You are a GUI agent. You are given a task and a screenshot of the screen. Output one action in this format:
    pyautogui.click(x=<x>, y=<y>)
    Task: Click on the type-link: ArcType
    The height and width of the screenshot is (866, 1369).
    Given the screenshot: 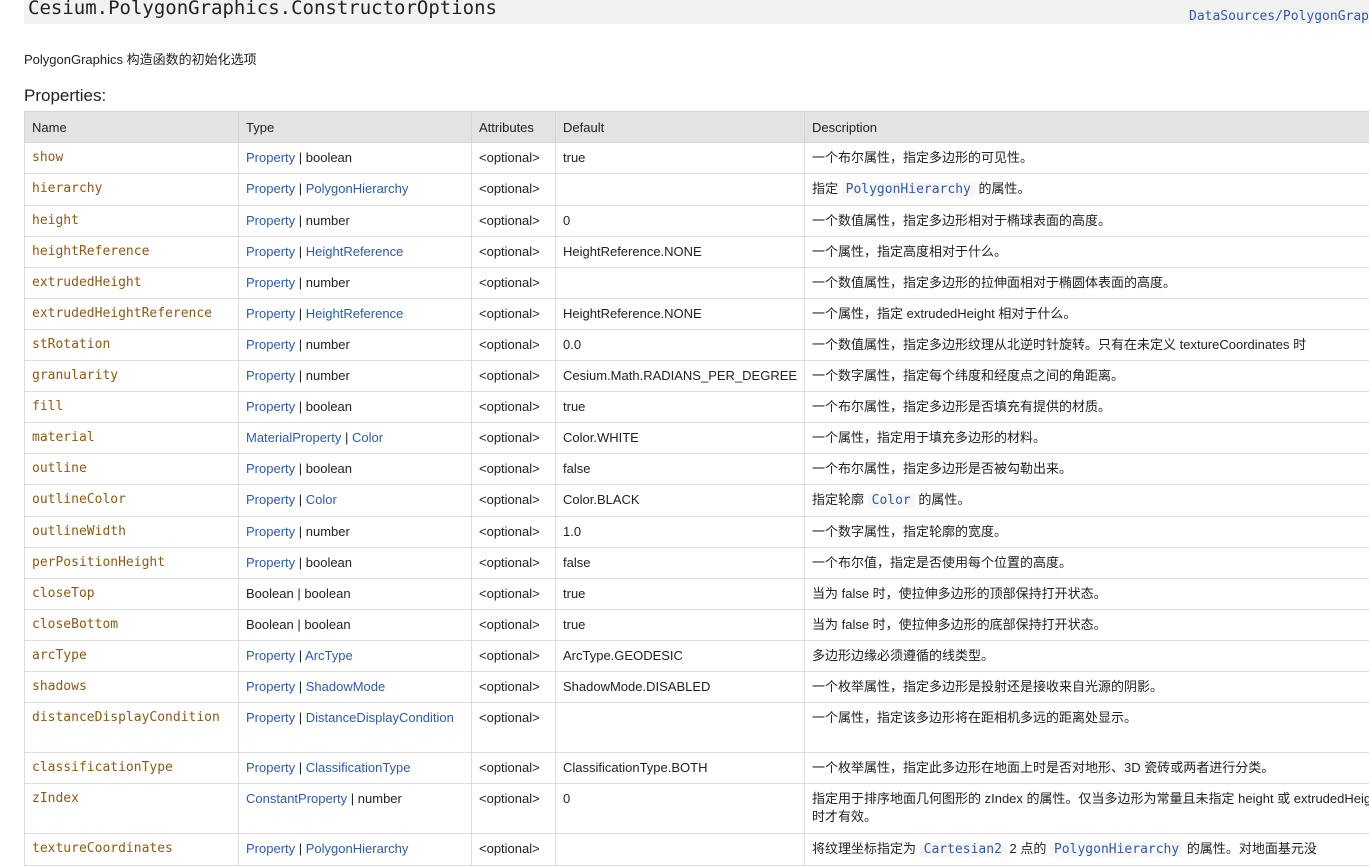 What is the action you would take?
    pyautogui.click(x=329, y=655)
    